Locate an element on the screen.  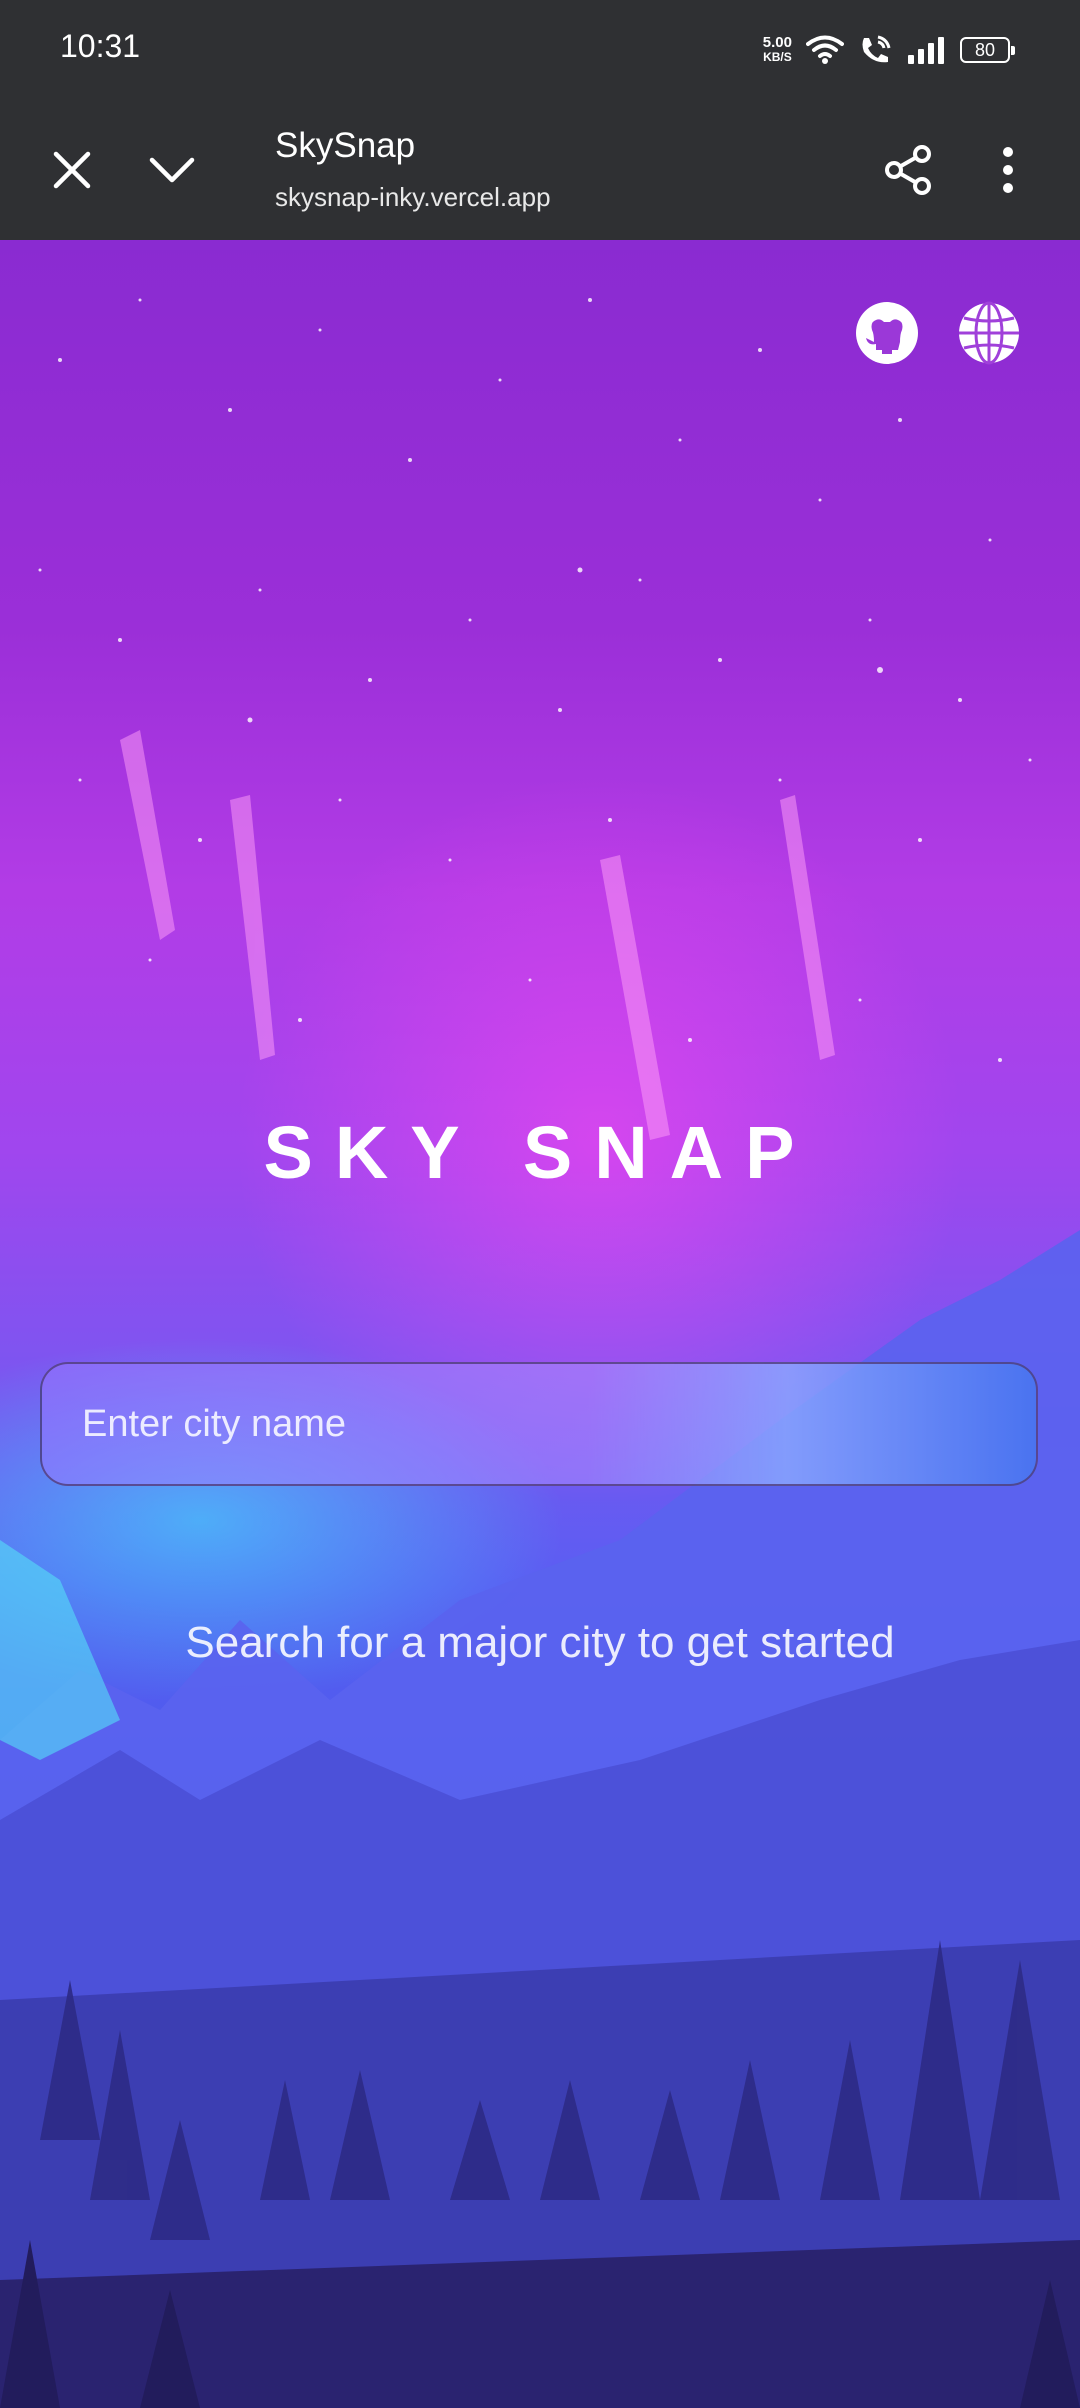
github-icon is located at coordinates (887, 333).